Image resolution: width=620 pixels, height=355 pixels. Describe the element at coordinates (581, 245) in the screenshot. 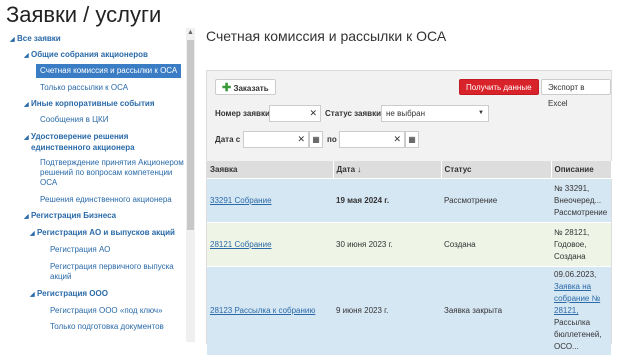

I see `row-description: № 28121,Годовое,Создана` at that location.